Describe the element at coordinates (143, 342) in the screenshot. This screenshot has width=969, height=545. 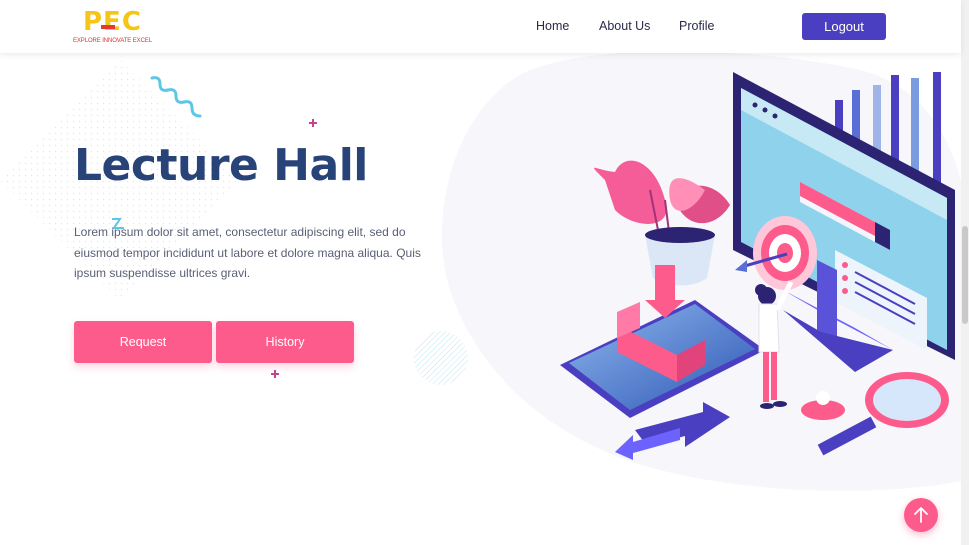
I see `request-button: Request` at that location.